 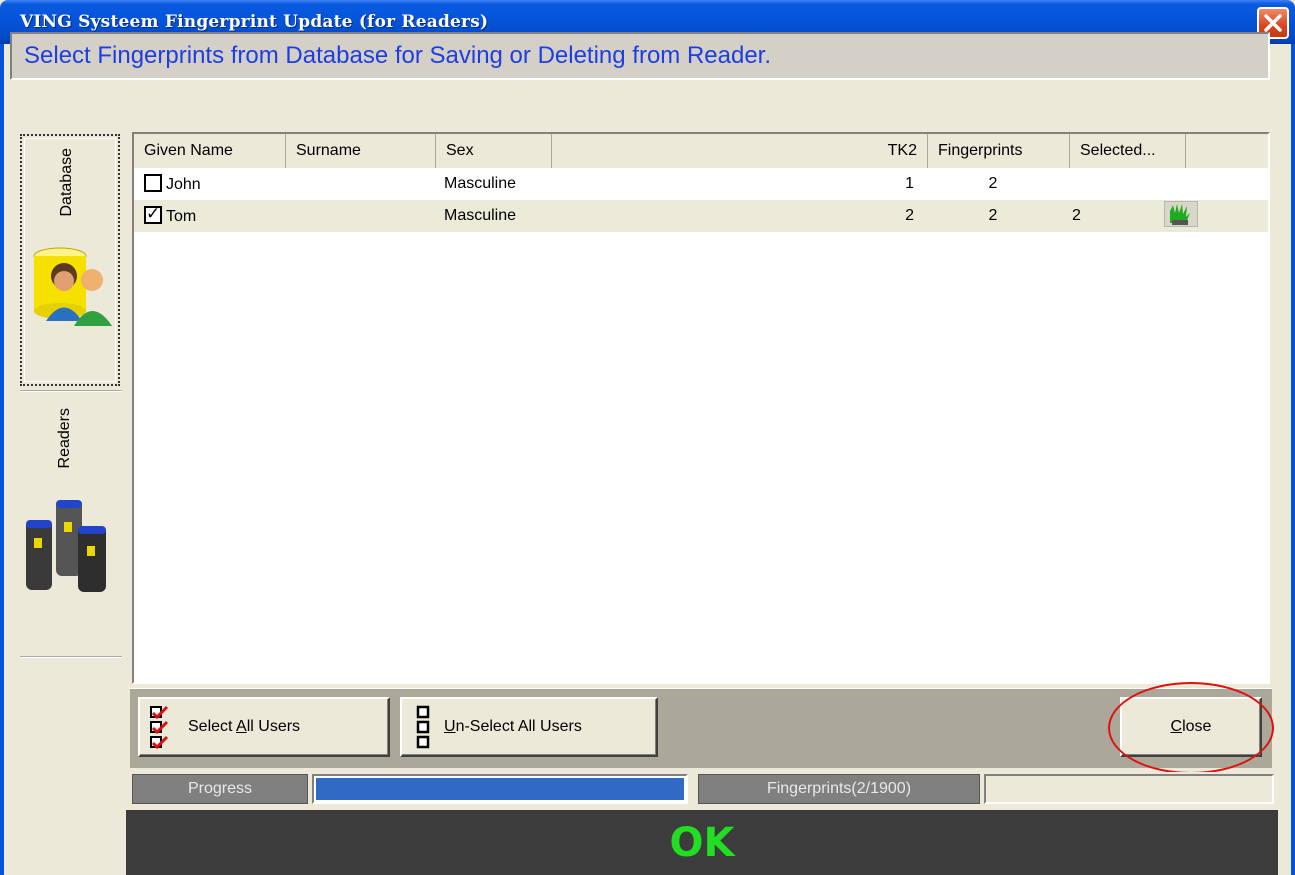 I want to click on row-checkbox, so click(x=153, y=183).